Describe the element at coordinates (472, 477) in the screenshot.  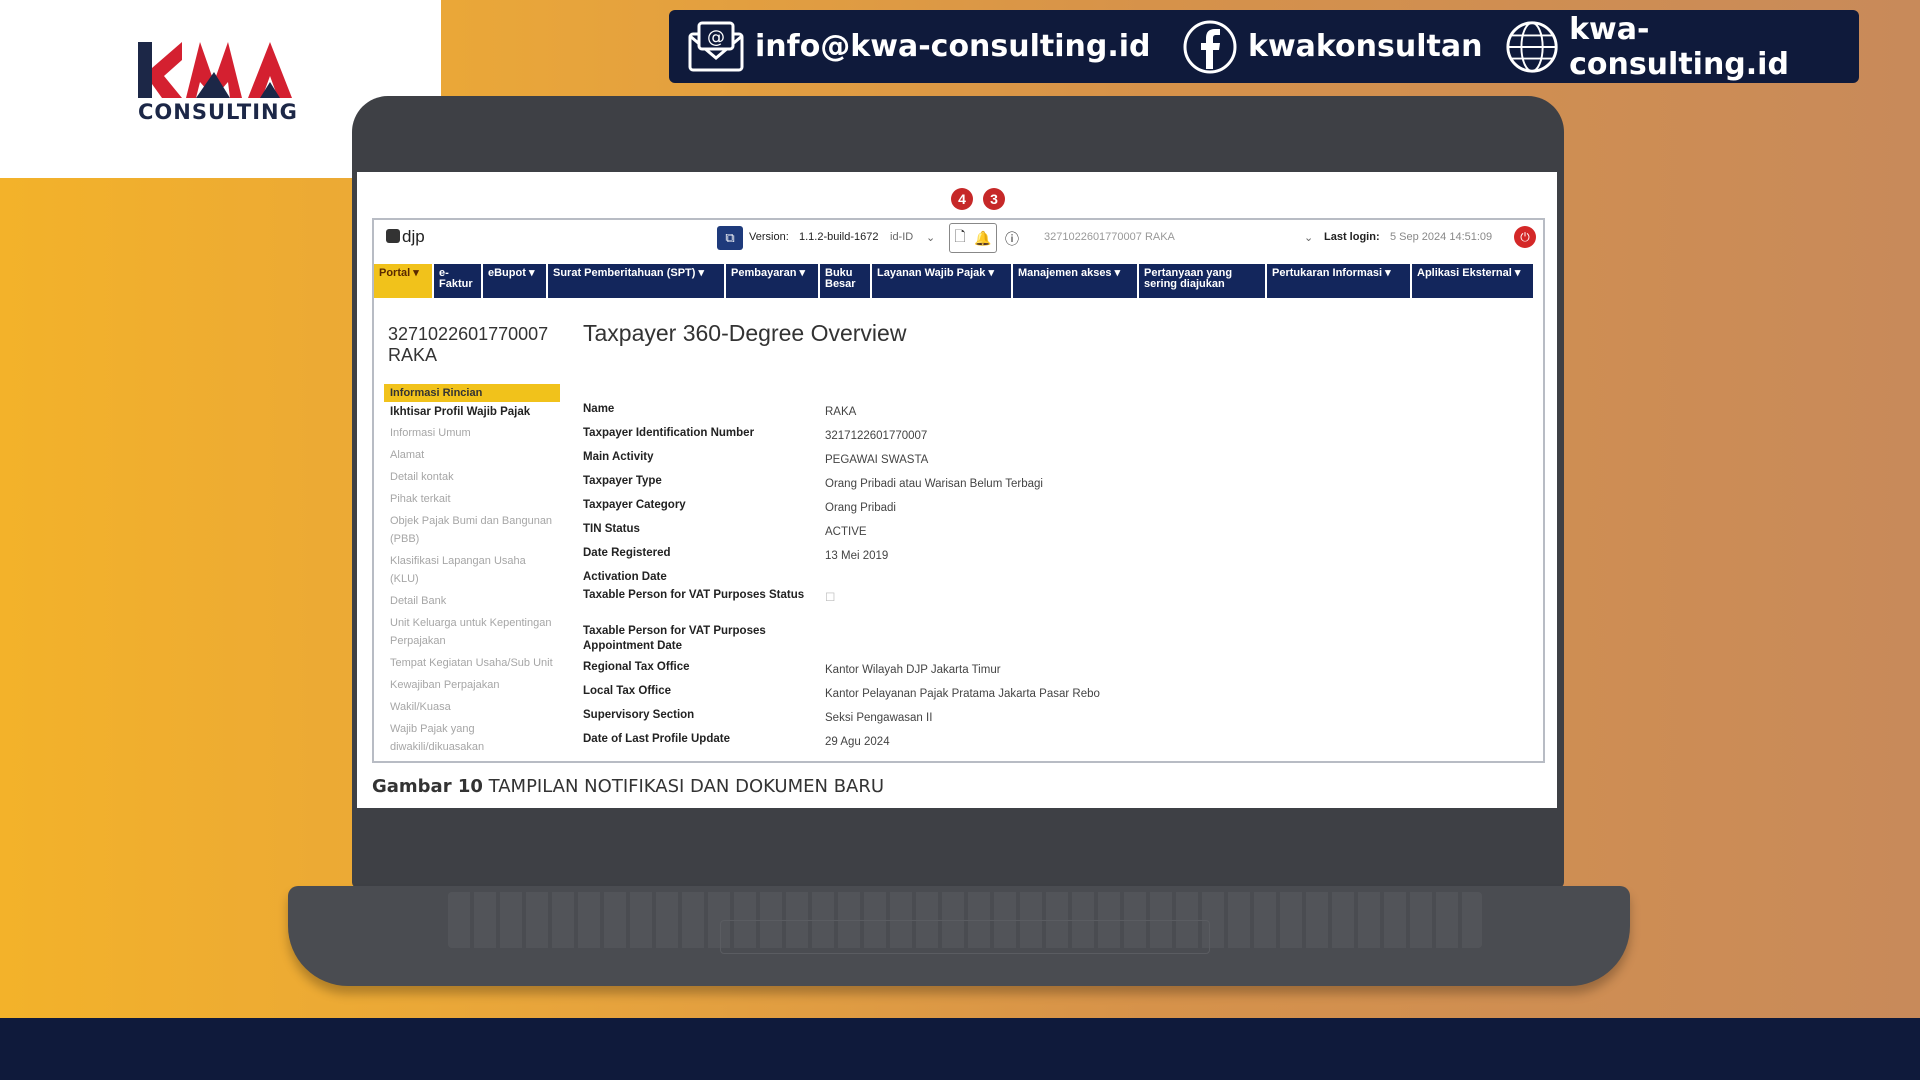
I see `sidebar-item-detail-kontak: Detail kontak` at that location.